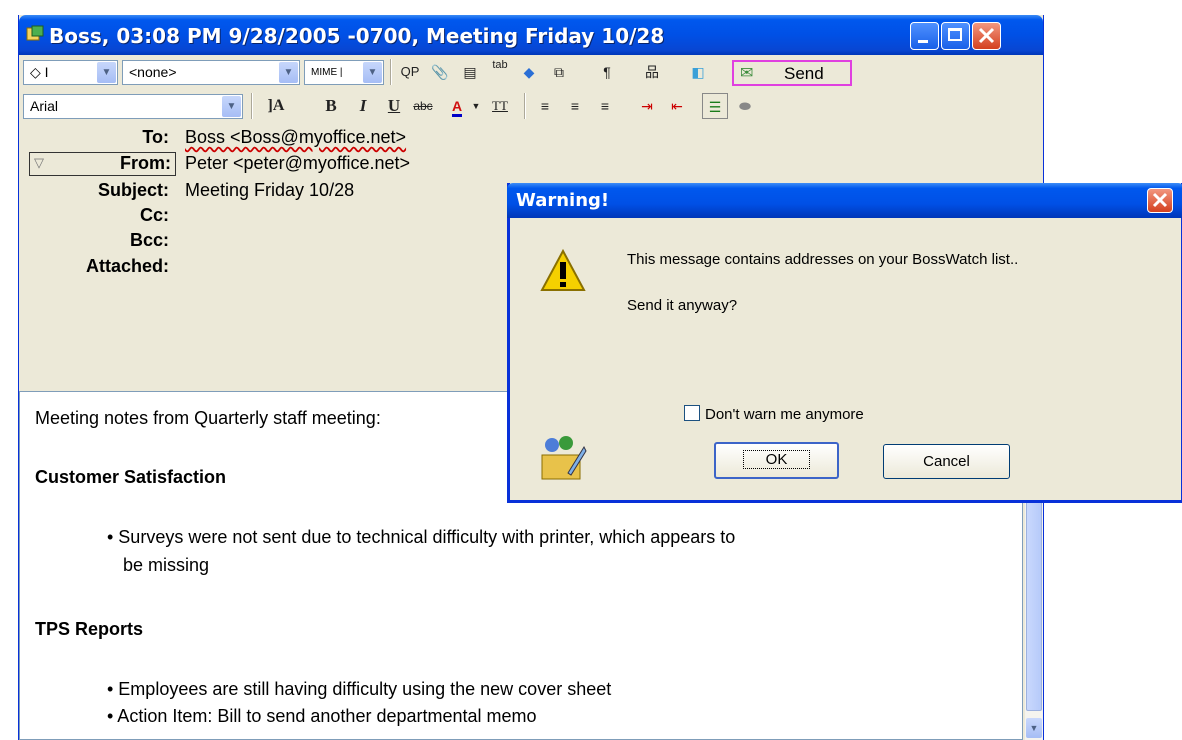 The width and height of the screenshot is (1182, 740). Describe the element at coordinates (211, 72) in the screenshot. I see `stationery-select: <none> ▼` at that location.